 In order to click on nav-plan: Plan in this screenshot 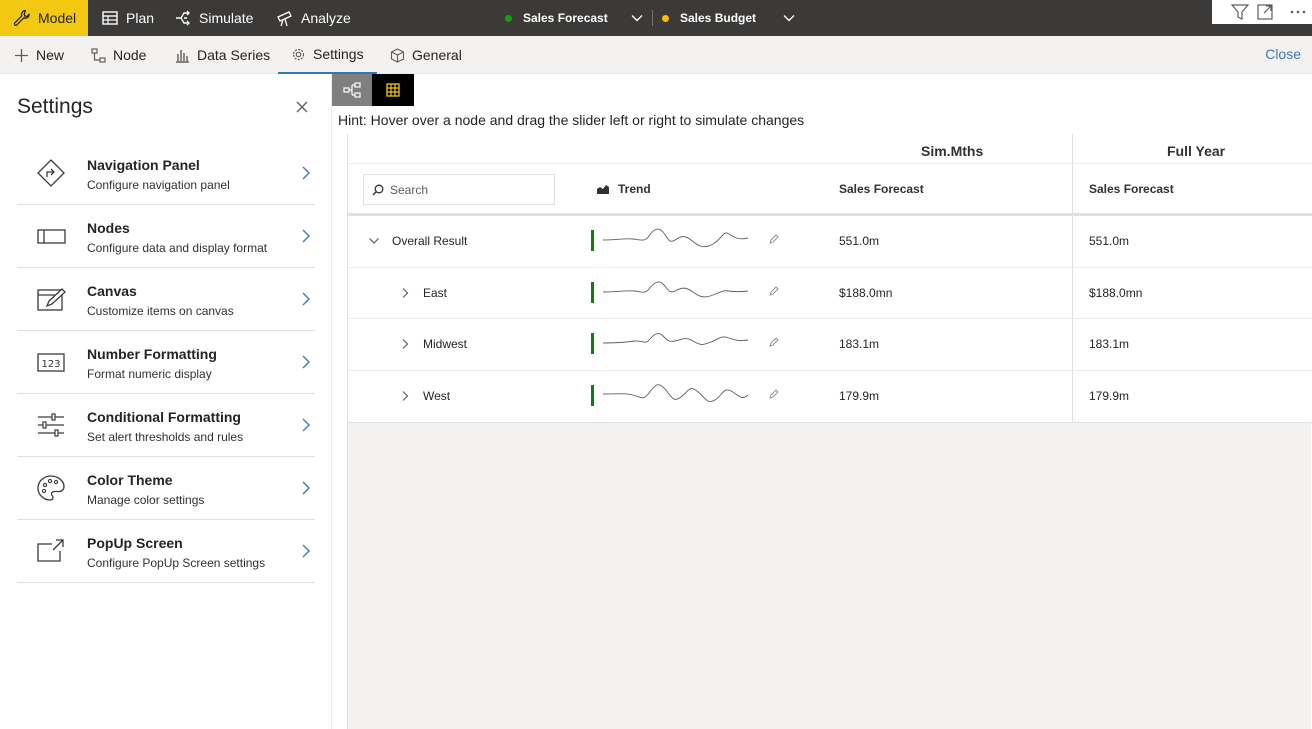, I will do `click(127, 18)`.